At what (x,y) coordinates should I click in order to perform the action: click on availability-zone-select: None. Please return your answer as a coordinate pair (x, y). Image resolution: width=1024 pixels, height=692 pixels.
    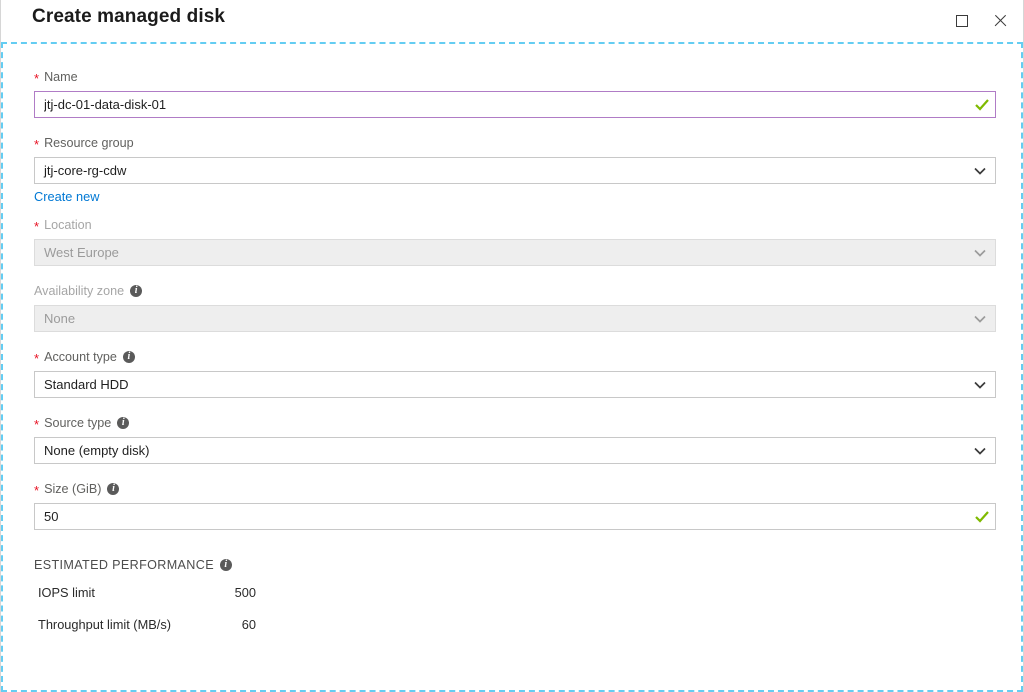
    Looking at the image, I should click on (515, 318).